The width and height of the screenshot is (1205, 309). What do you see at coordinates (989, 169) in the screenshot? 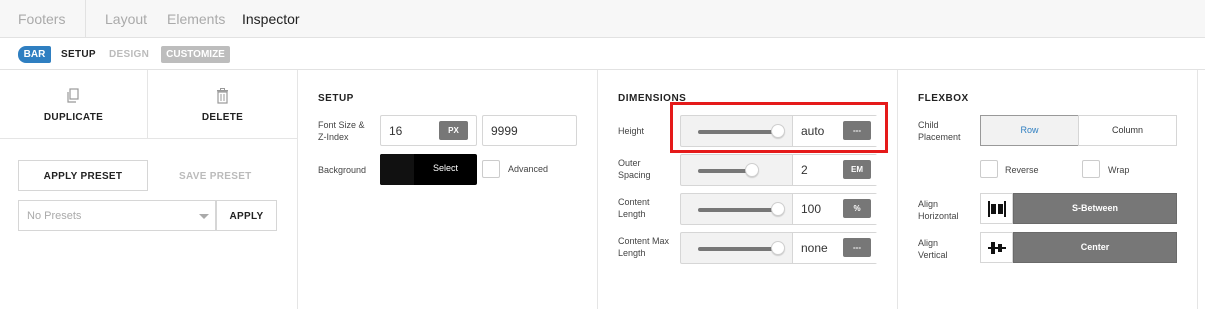
I see `reverse-checkbox` at bounding box center [989, 169].